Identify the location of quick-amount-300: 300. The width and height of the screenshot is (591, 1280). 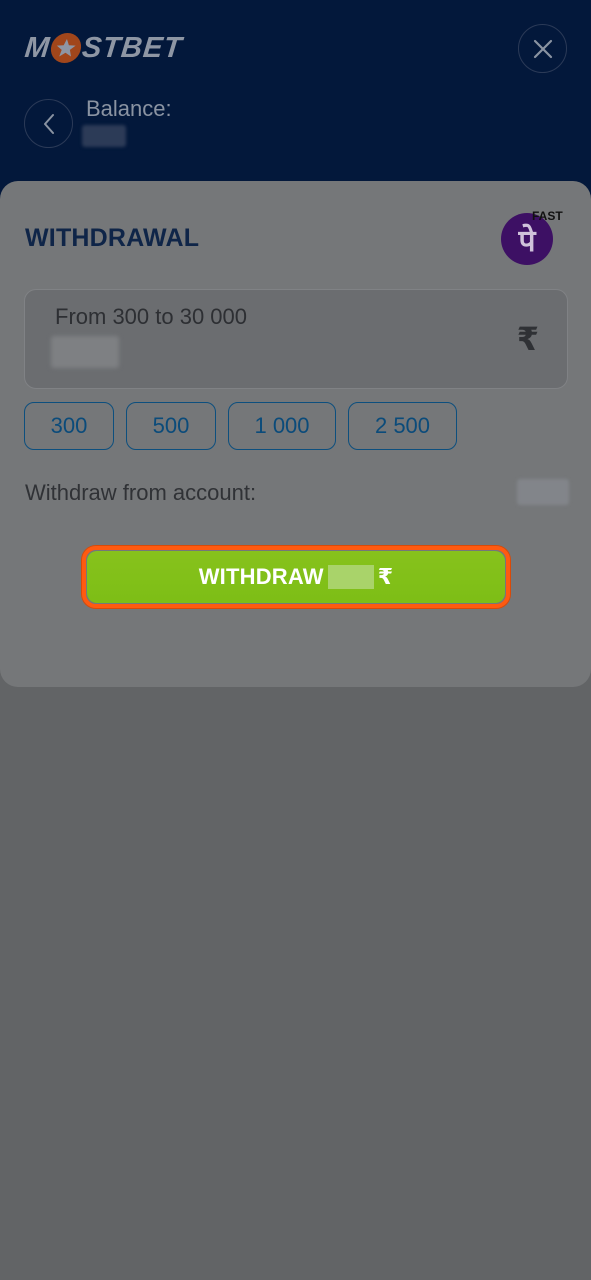
(69, 426).